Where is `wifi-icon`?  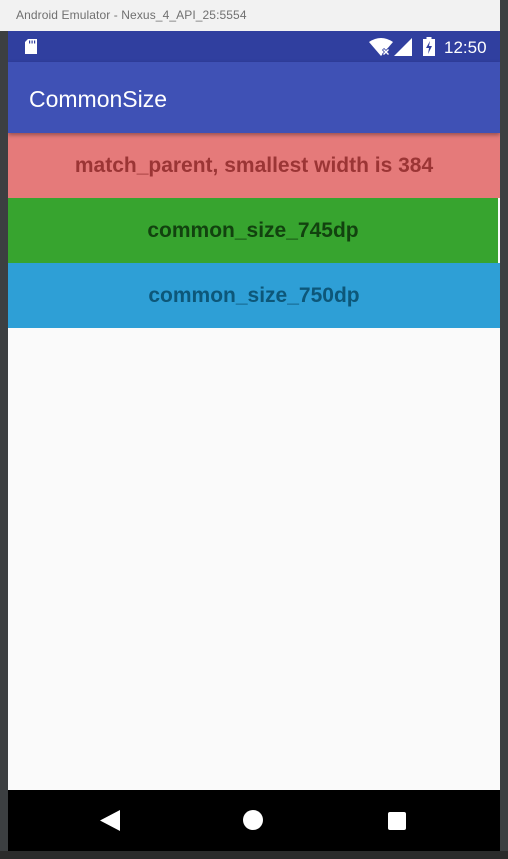
wifi-icon is located at coordinates (381, 47).